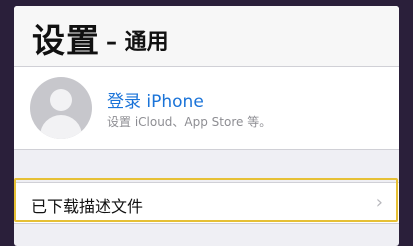 The width and height of the screenshot is (413, 246). Describe the element at coordinates (87, 206) in the screenshot. I see `downloaded-profile-label: 已下载描述文件` at that location.